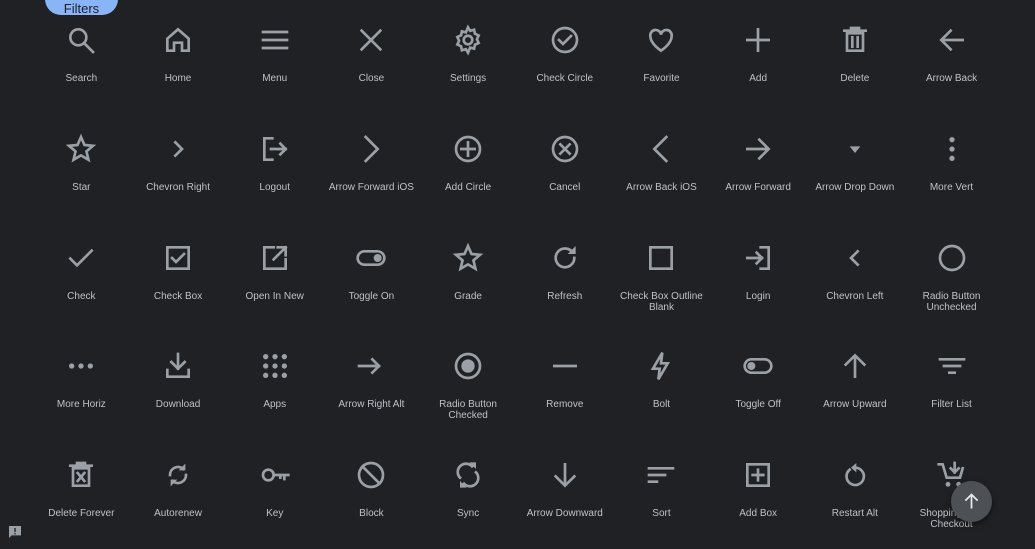 The width and height of the screenshot is (1035, 549). Describe the element at coordinates (951, 380) in the screenshot. I see `icon-tile-filter-list: Filter List` at that location.